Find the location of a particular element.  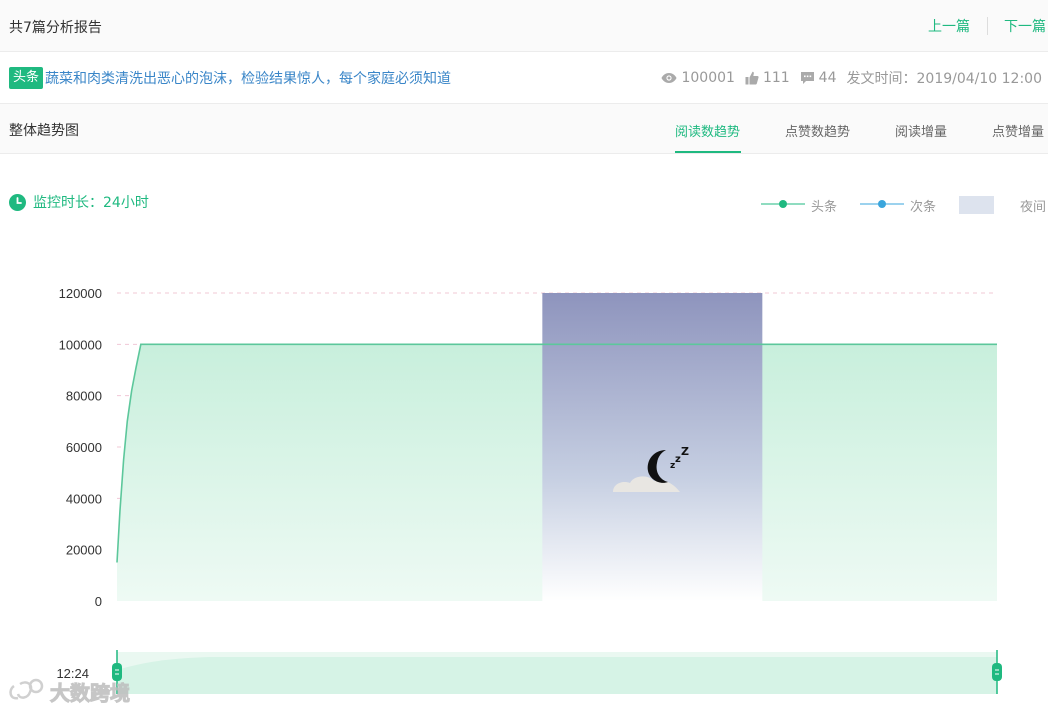

time-range-slider is located at coordinates (557, 672).